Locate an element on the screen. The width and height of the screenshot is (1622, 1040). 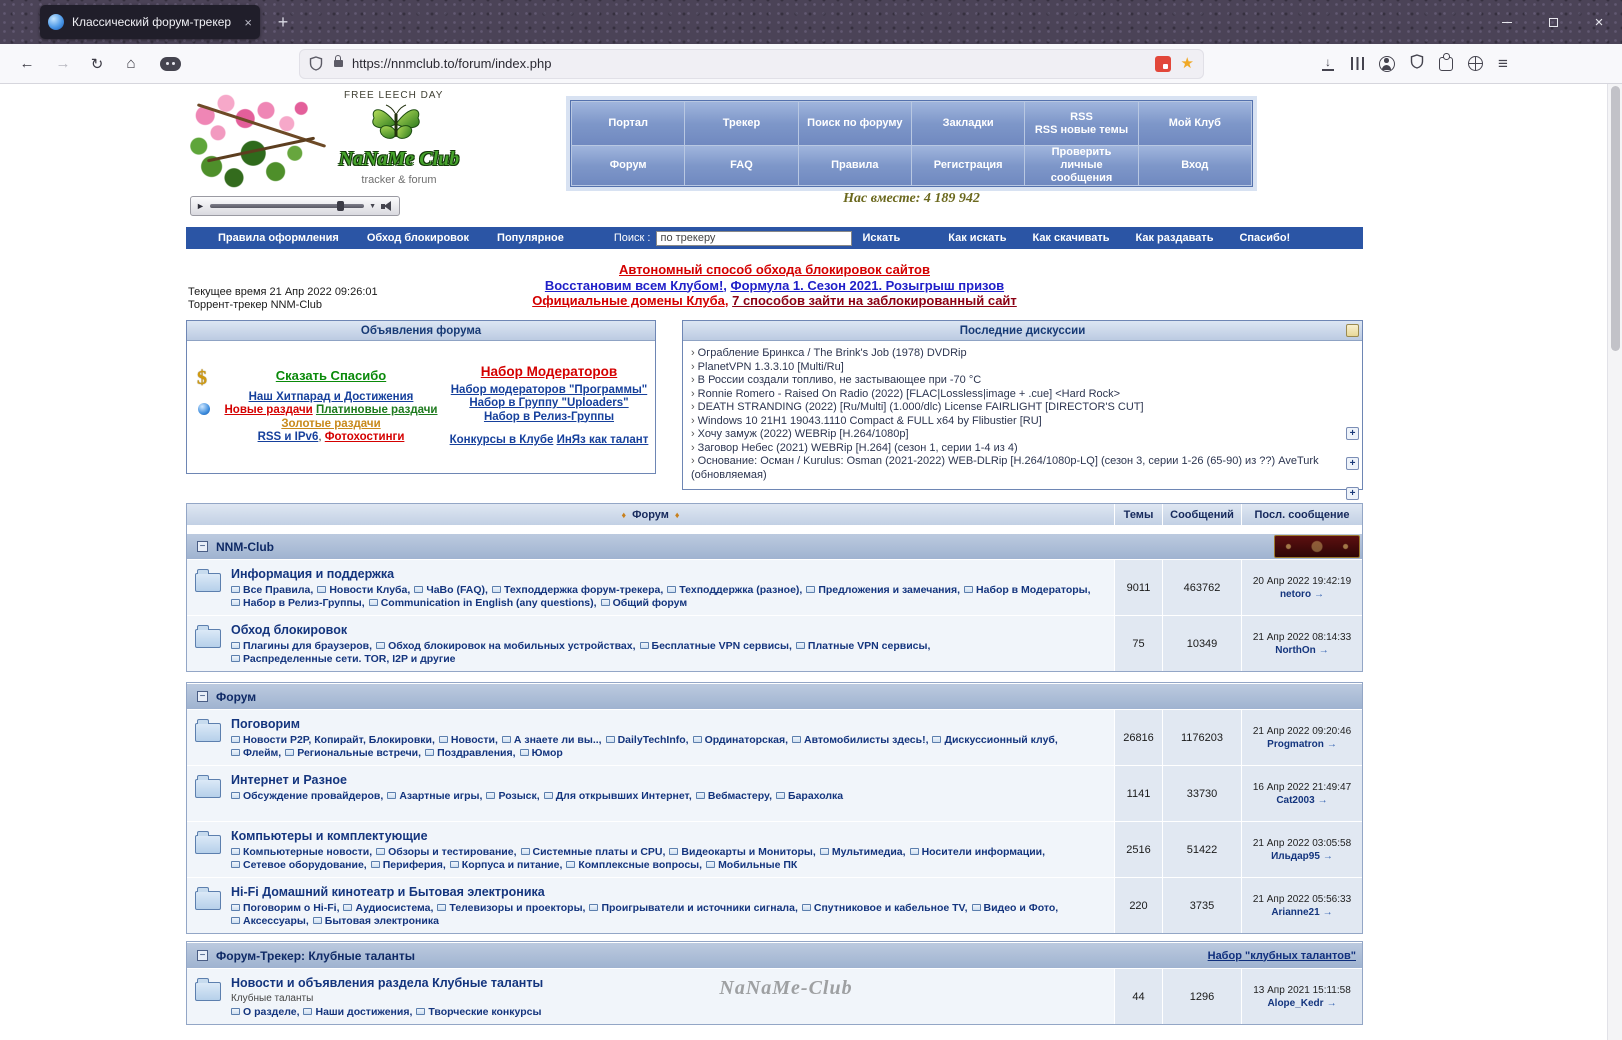
scrollbar is located at coordinates (1614, 562).